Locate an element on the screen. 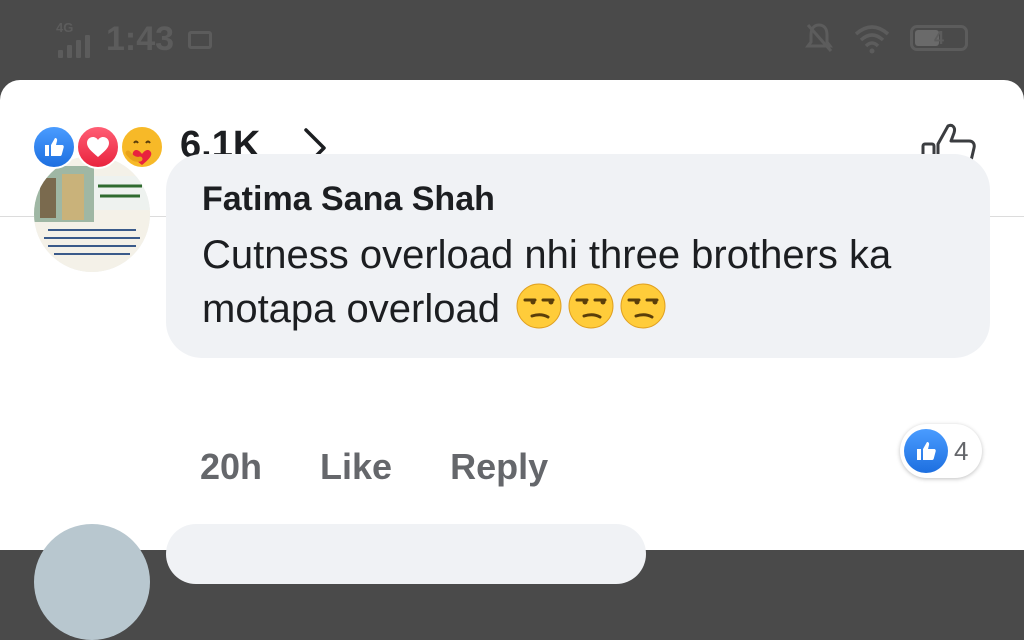  wifi-icon is located at coordinates (872, 39).